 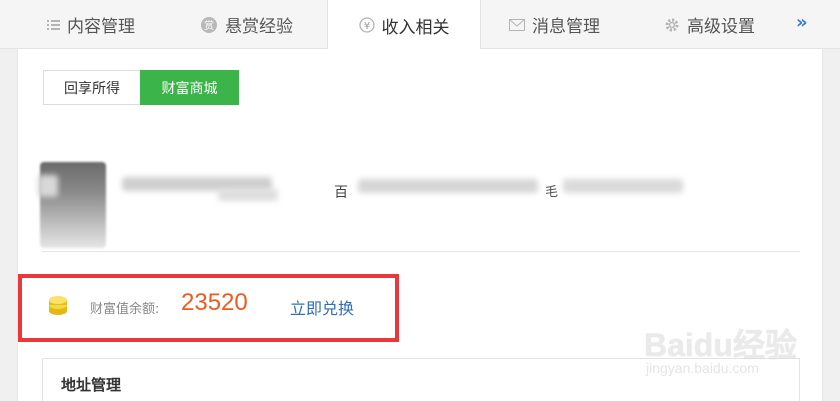 What do you see at coordinates (802, 22) in the screenshot?
I see `more-tabs-button: »` at bounding box center [802, 22].